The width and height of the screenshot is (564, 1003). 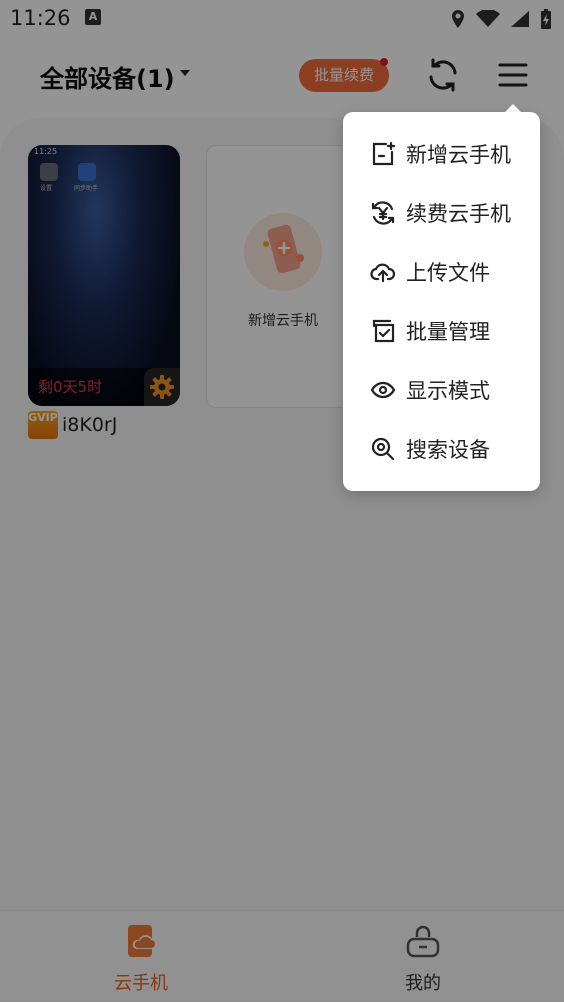 I want to click on popup-menu: 新增云手机 续费云手机 上传文件 批量管理 显示模式 搜索设备, so click(x=441, y=301).